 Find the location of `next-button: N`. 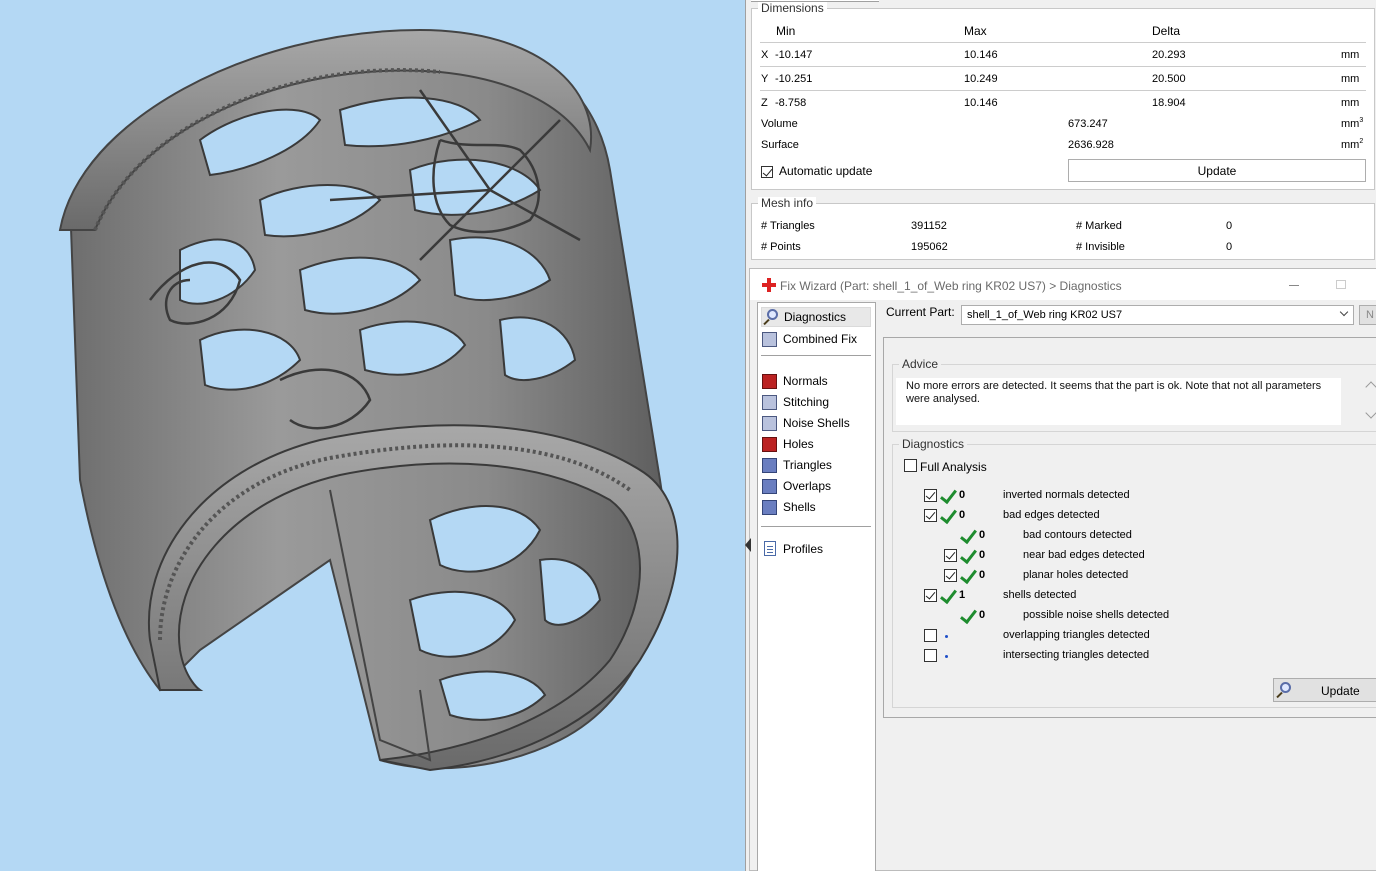

next-button: N is located at coordinates (1367, 315).